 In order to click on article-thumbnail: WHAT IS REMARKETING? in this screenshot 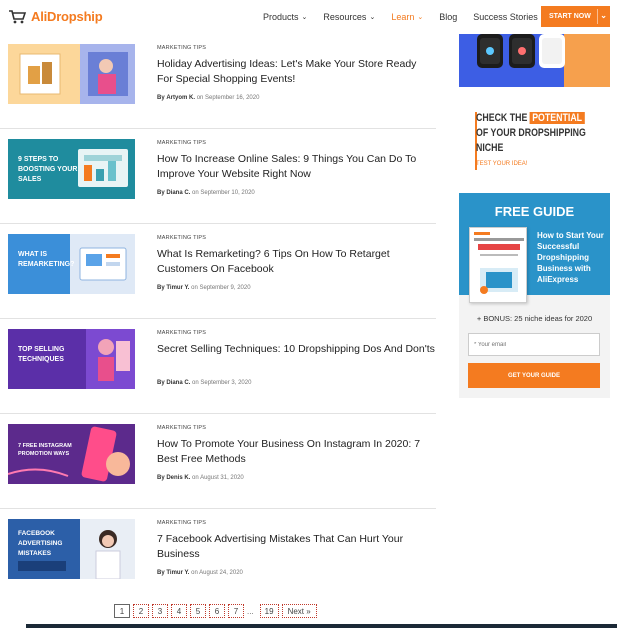, I will do `click(71, 264)`.